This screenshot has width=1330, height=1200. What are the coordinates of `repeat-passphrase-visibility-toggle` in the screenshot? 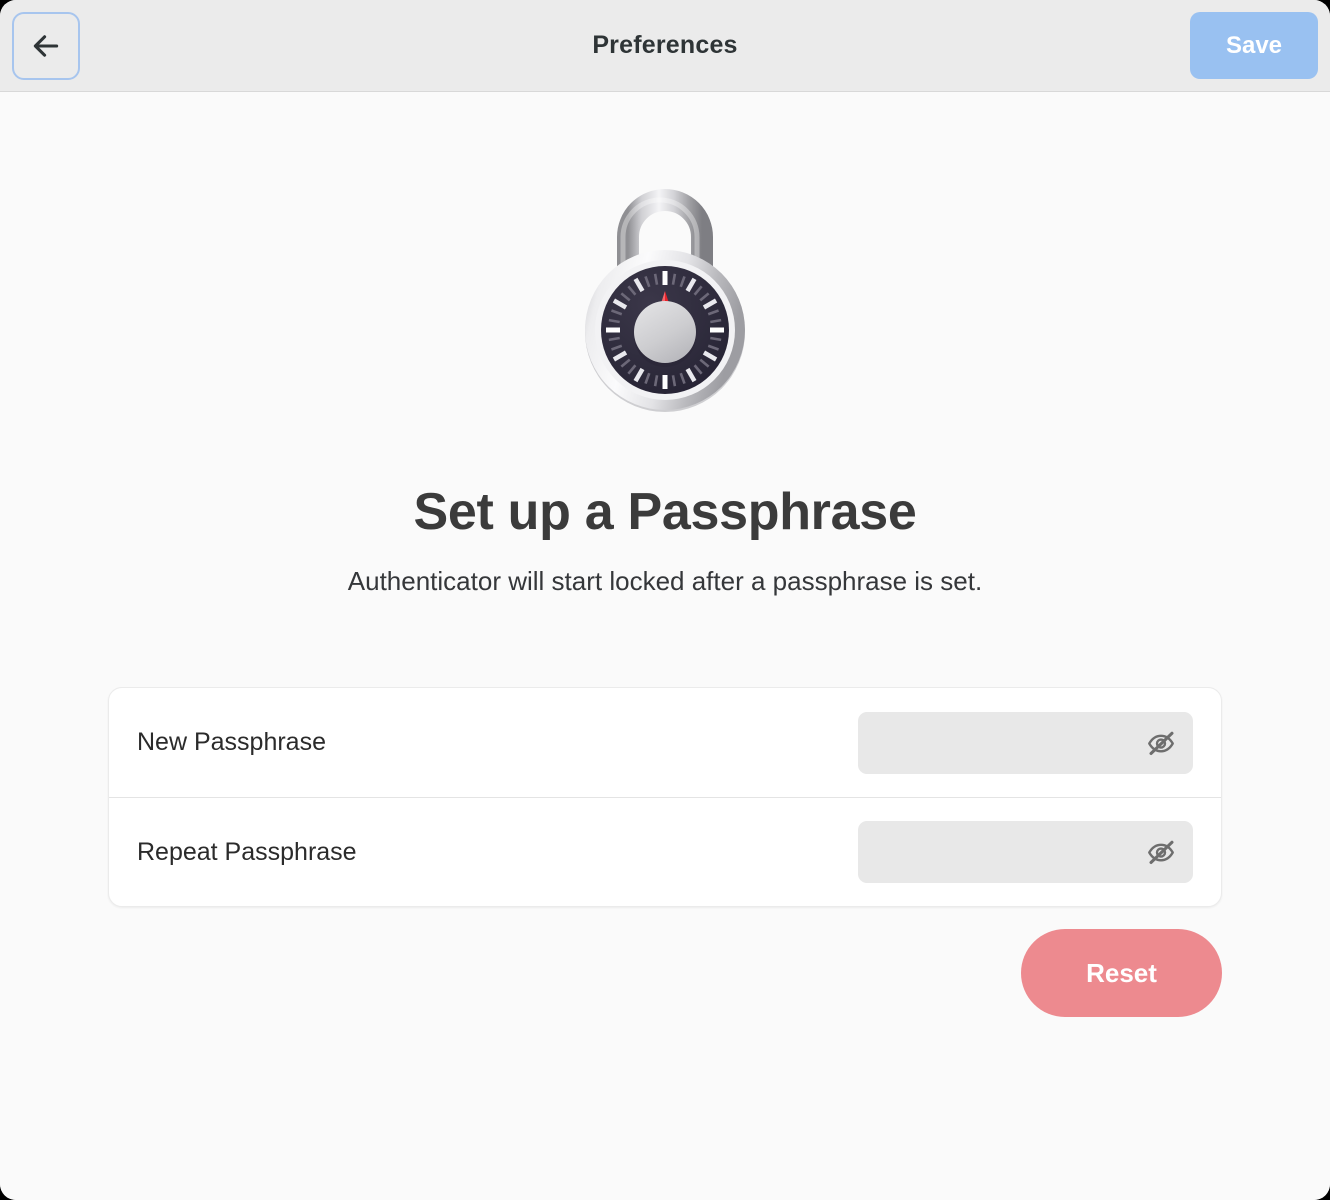 It's located at (1161, 852).